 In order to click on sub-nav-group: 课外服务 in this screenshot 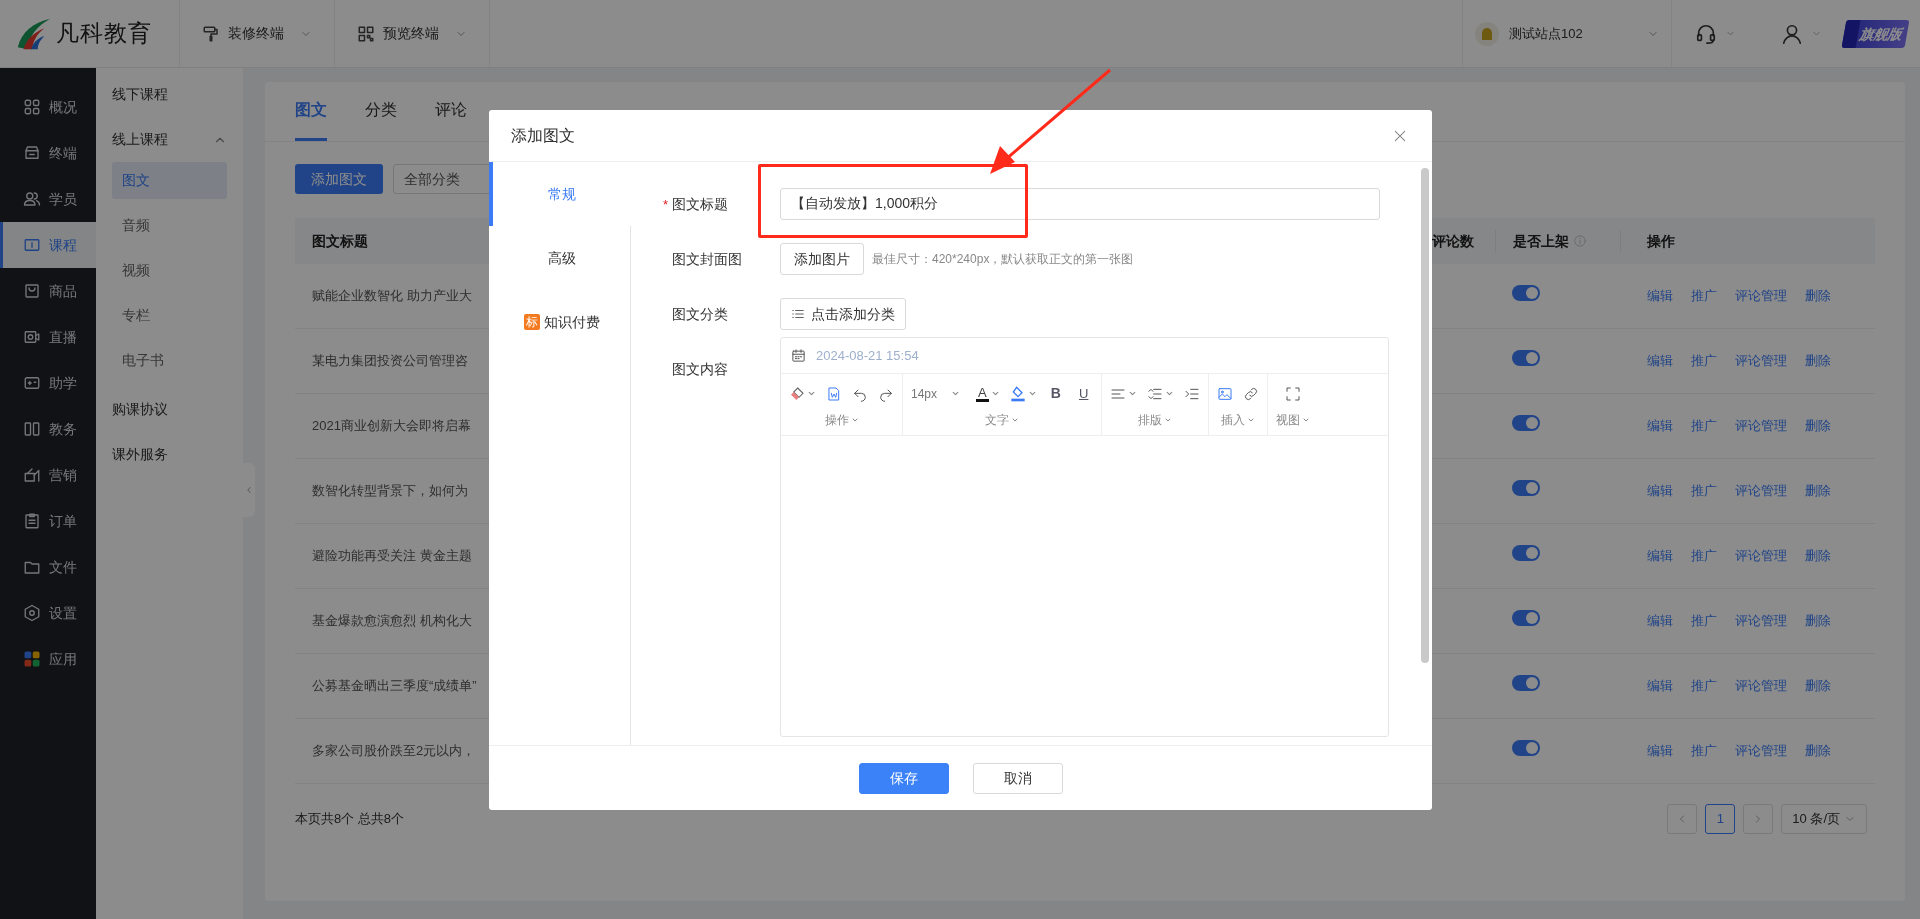, I will do `click(169, 454)`.